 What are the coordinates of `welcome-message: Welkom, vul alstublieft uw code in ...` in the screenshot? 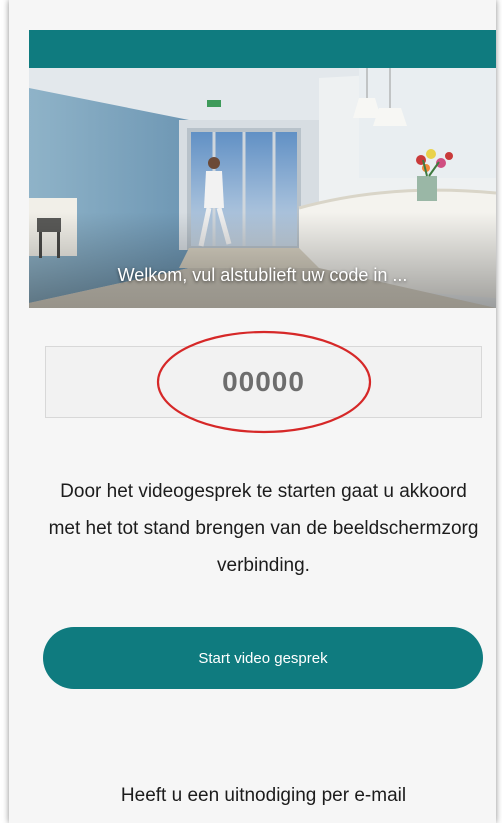 It's located at (262, 275).